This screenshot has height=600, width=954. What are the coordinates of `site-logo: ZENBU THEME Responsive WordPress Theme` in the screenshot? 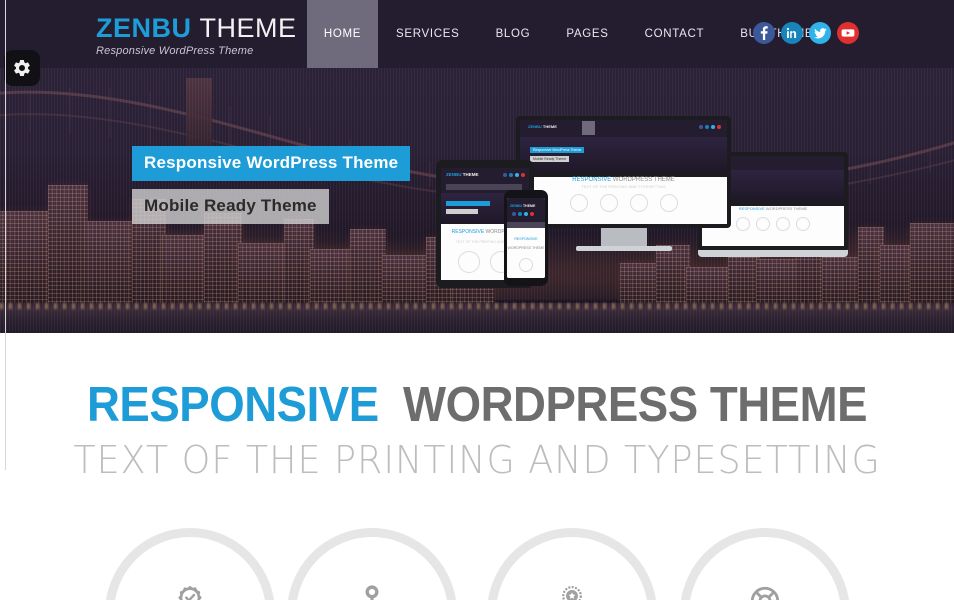 It's located at (196, 36).